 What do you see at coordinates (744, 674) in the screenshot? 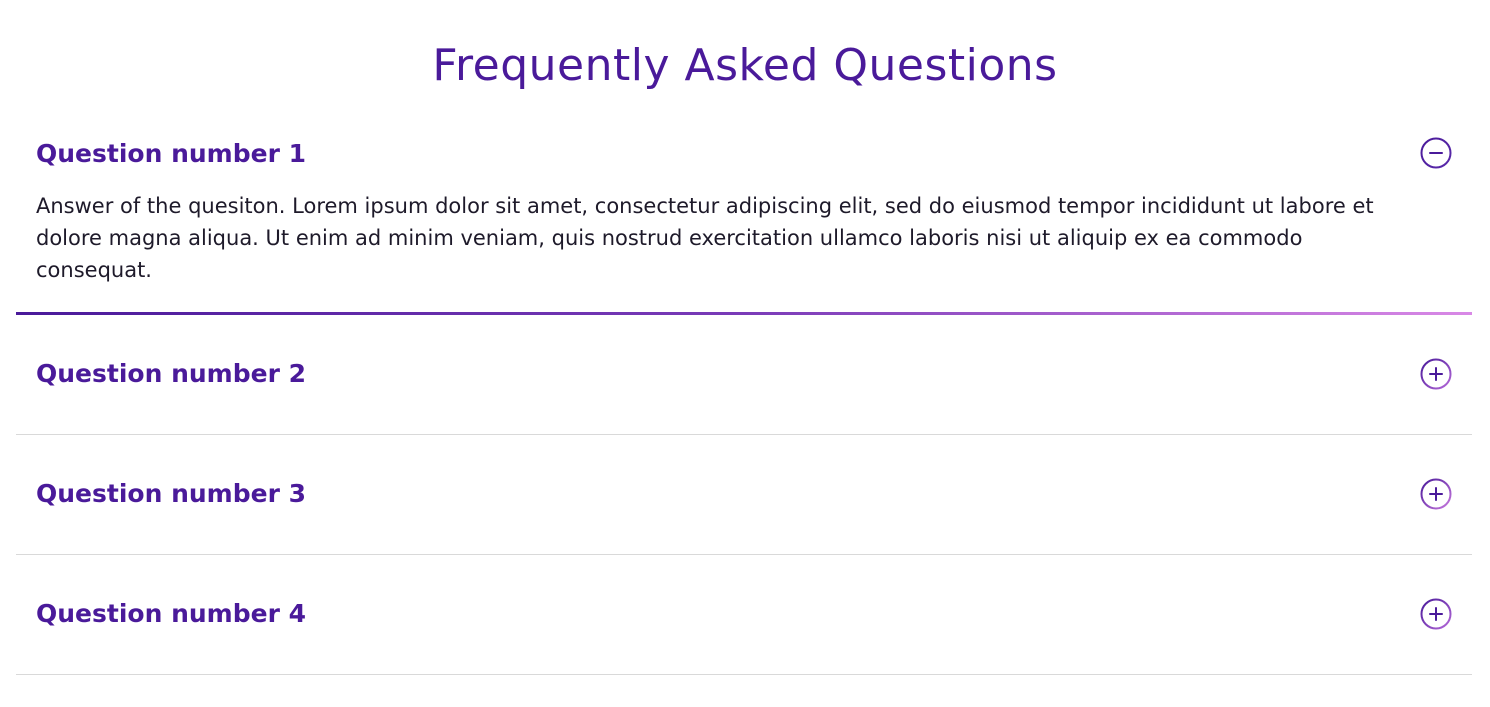
I see `divider` at bounding box center [744, 674].